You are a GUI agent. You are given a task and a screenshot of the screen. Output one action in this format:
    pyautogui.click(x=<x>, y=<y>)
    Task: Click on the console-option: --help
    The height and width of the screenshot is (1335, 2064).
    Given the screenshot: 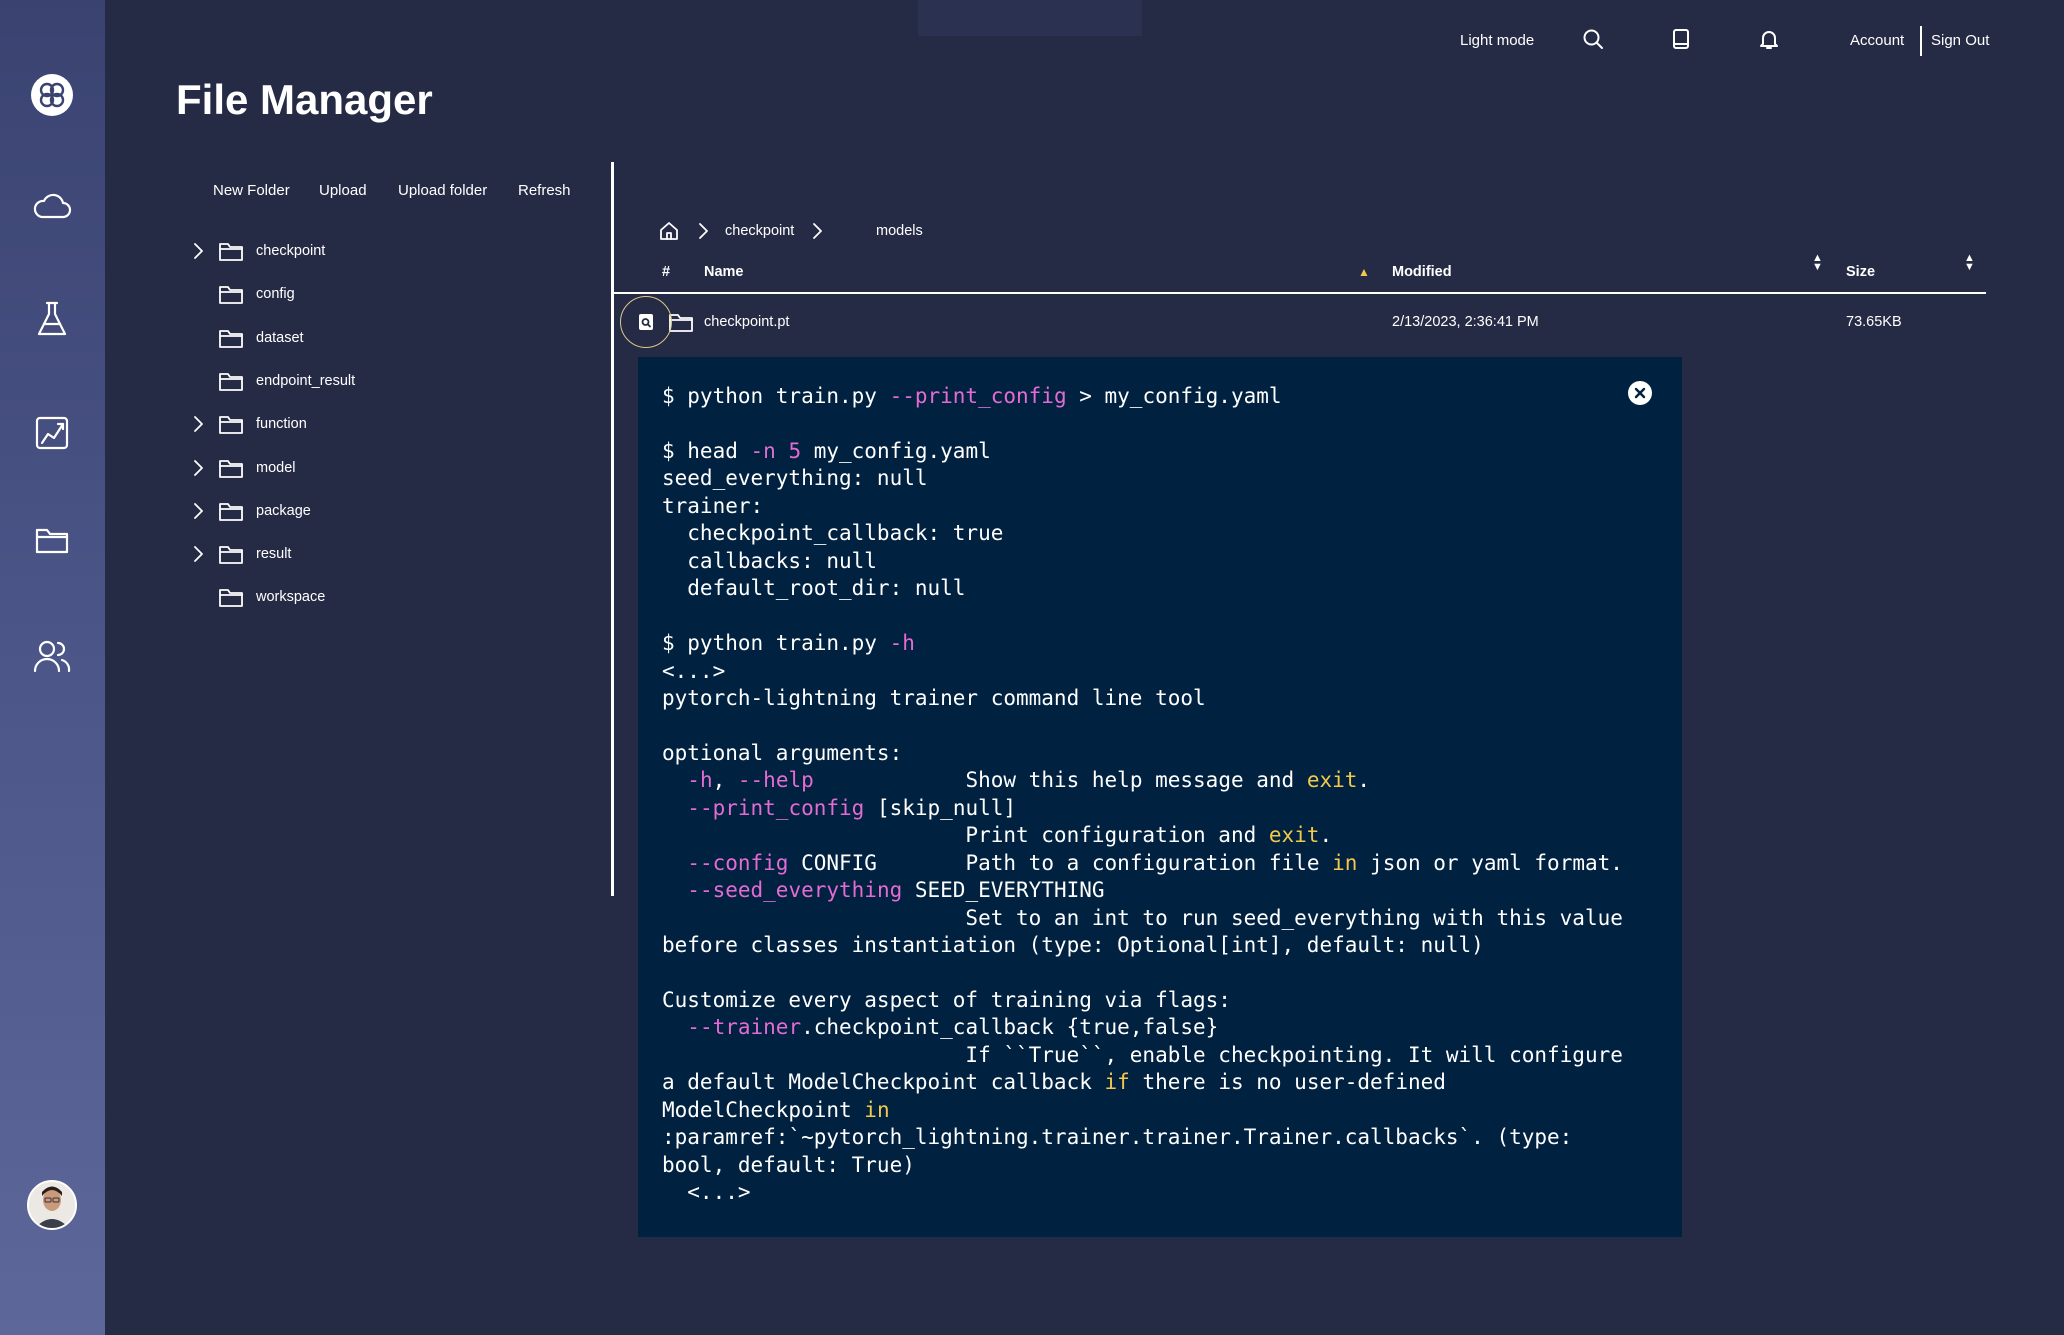 What is the action you would take?
    pyautogui.click(x=775, y=780)
    